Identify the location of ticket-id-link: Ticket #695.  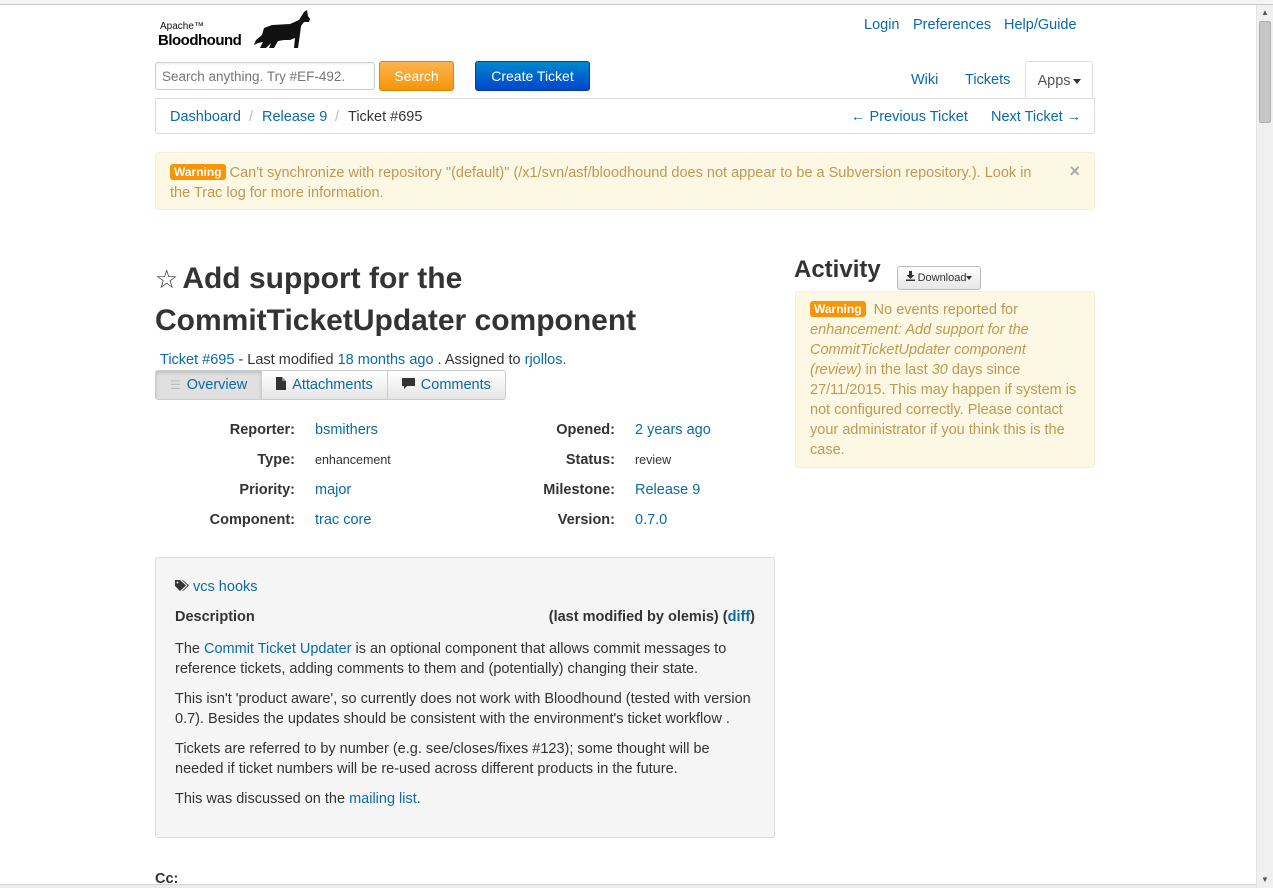
(197, 360).